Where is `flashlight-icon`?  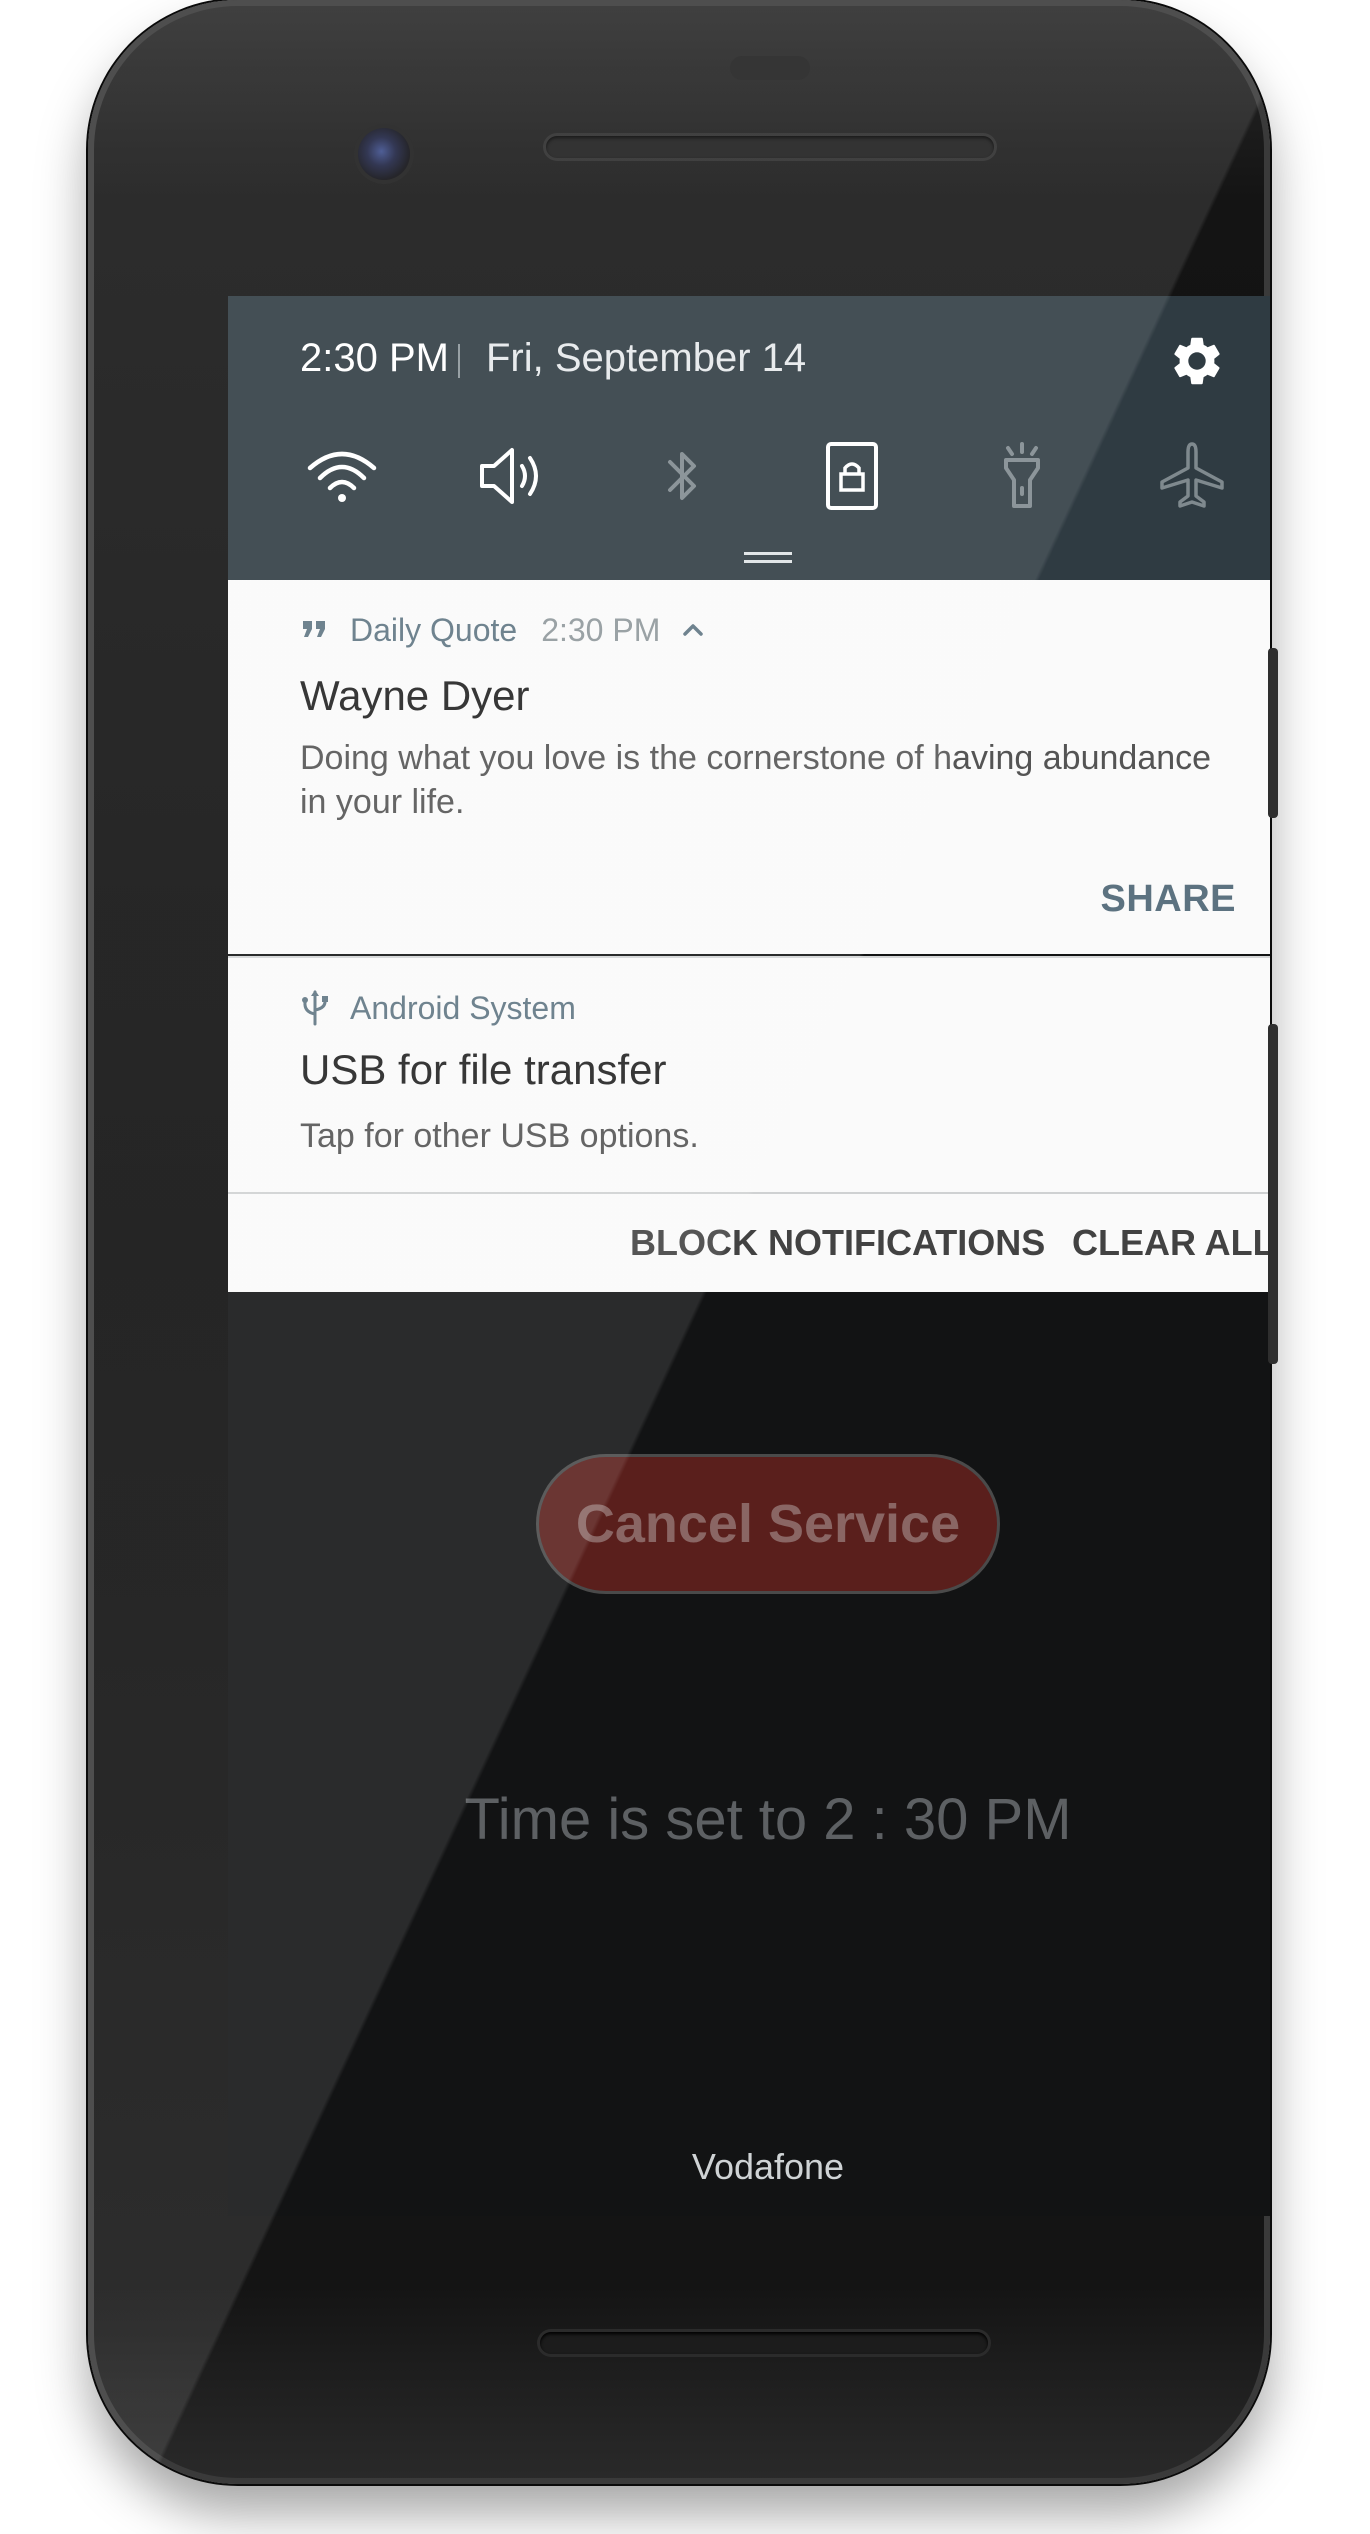 flashlight-icon is located at coordinates (1022, 476).